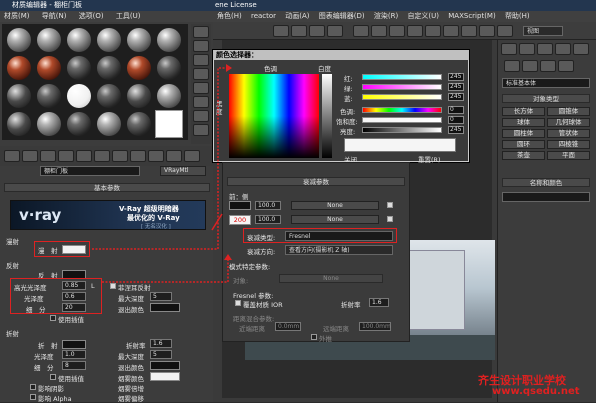 Image resolution: width=596 pixels, height=403 pixels. I want to click on annotation-arrows, so click(162, 173).